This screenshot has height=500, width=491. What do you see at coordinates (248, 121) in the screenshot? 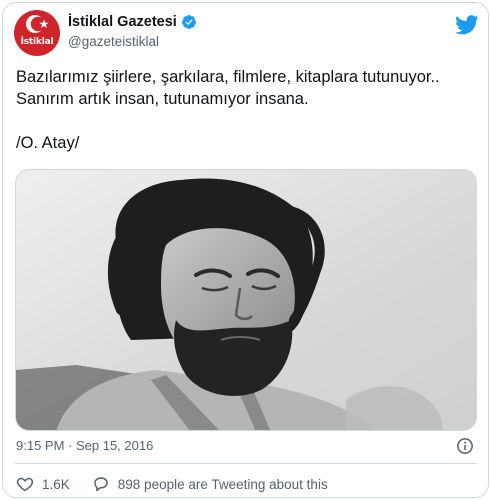
I see `tweet-line-gap` at bounding box center [248, 121].